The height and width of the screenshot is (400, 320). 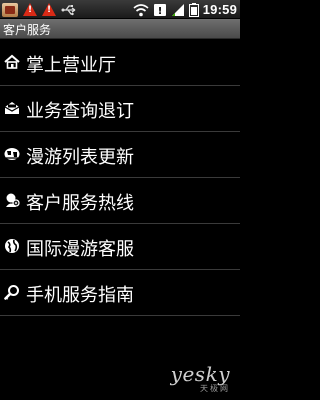 I want to click on menu-item-business-query: 业务查询退订, so click(x=120, y=109).